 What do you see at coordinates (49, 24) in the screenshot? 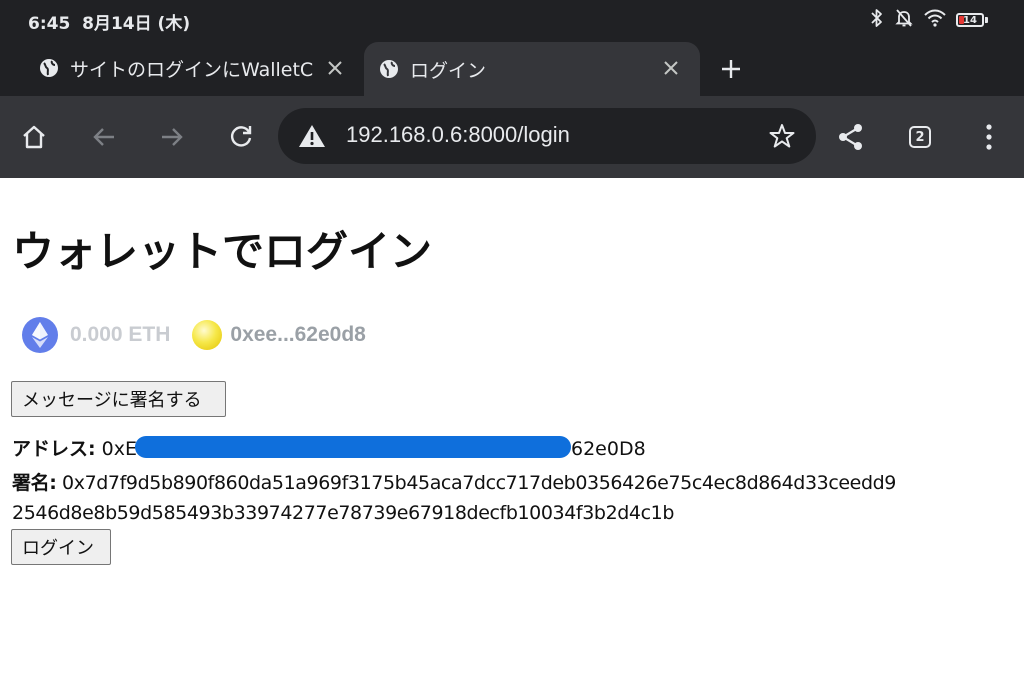
I see `clock-time: 6:45` at bounding box center [49, 24].